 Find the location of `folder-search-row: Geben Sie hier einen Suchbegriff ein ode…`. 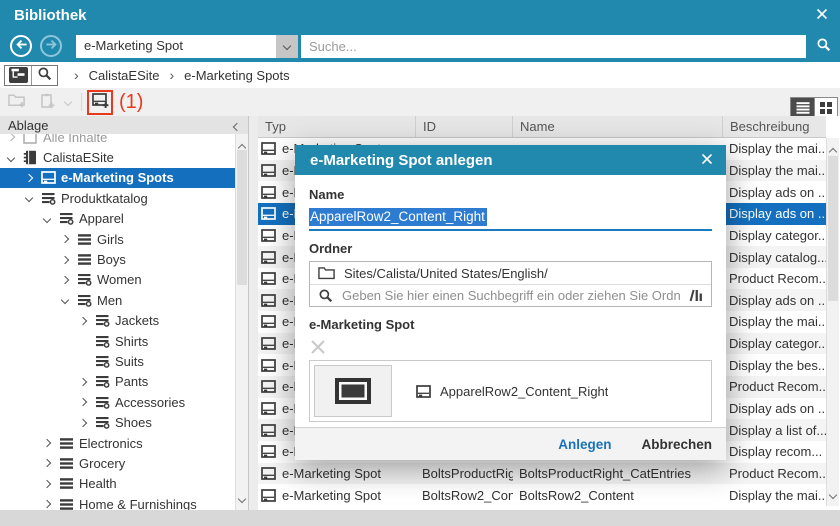

folder-search-row: Geben Sie hier einen Suchbegriff ein ode… is located at coordinates (510, 295).